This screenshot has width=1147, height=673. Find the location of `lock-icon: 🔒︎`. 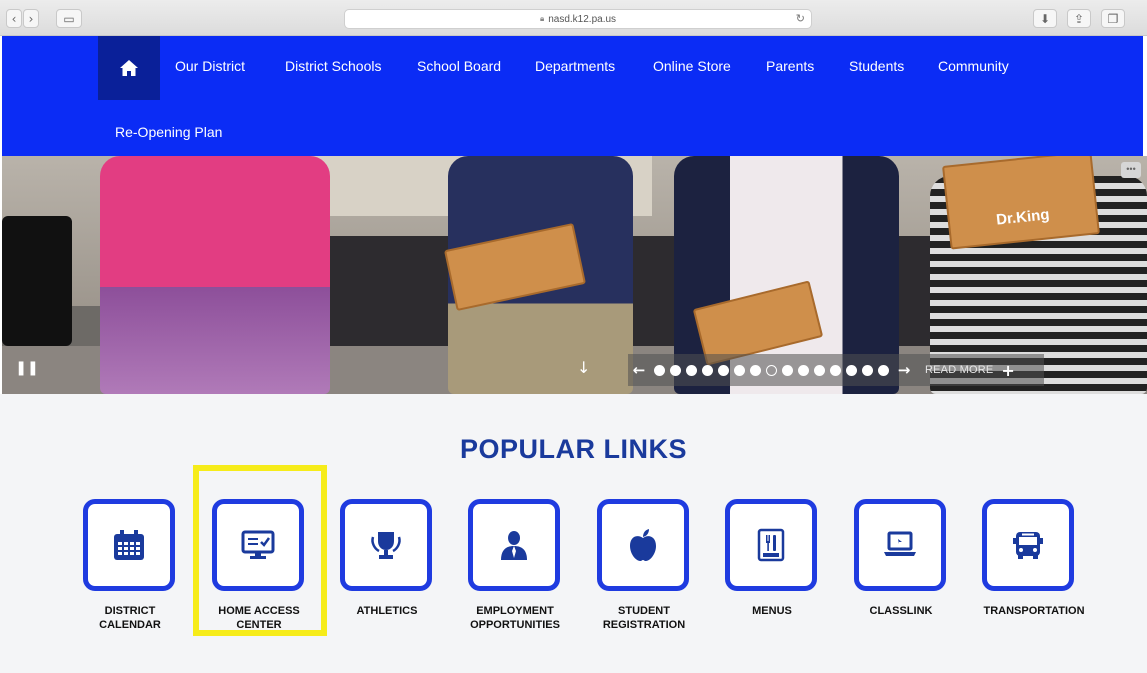

lock-icon: 🔒︎ is located at coordinates (542, 18).